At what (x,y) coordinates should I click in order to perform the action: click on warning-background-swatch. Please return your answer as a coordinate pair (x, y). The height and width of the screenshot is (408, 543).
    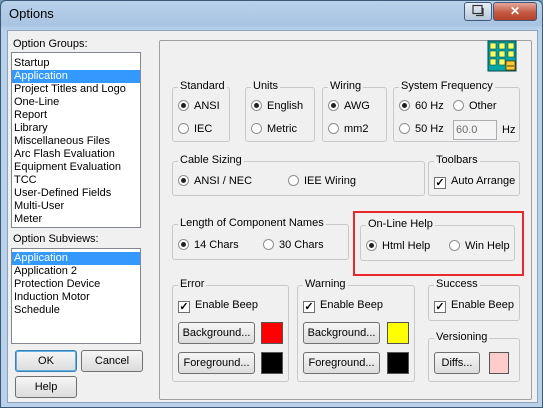
    Looking at the image, I should click on (398, 333).